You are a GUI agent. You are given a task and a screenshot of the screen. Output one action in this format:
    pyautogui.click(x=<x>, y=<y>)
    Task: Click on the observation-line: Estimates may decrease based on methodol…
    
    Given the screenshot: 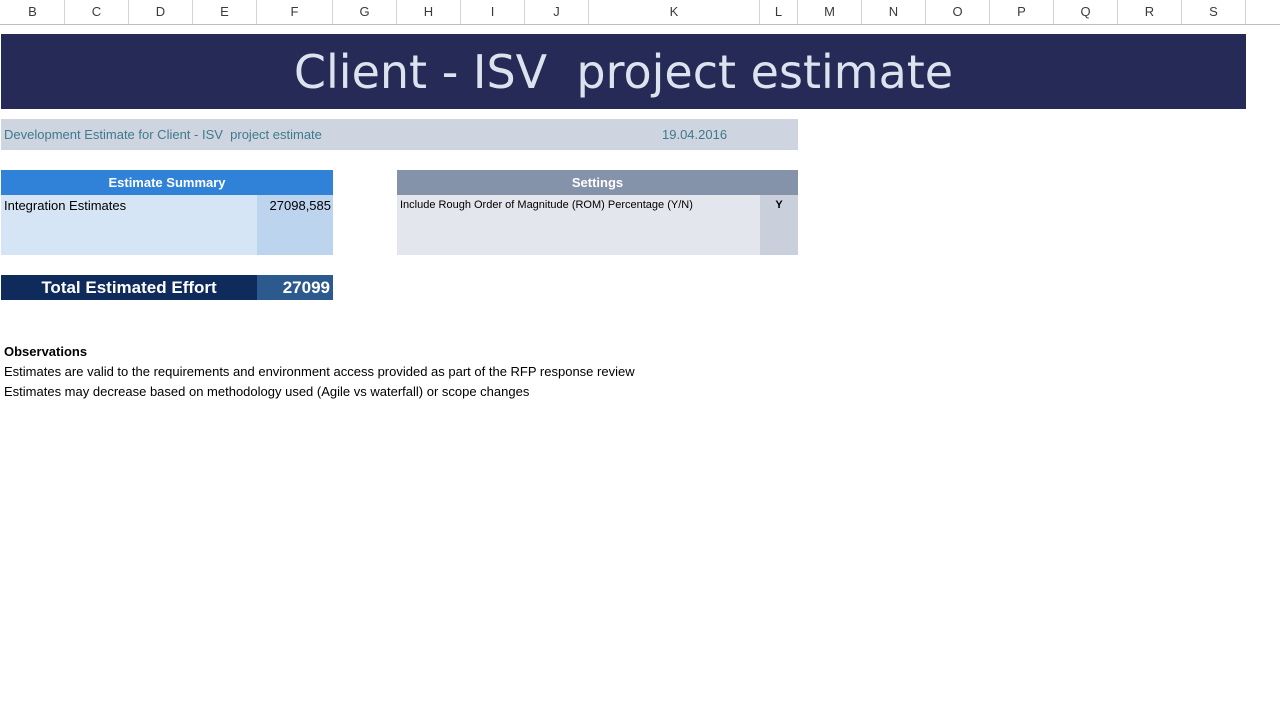 What is the action you would take?
    pyautogui.click(x=319, y=392)
    